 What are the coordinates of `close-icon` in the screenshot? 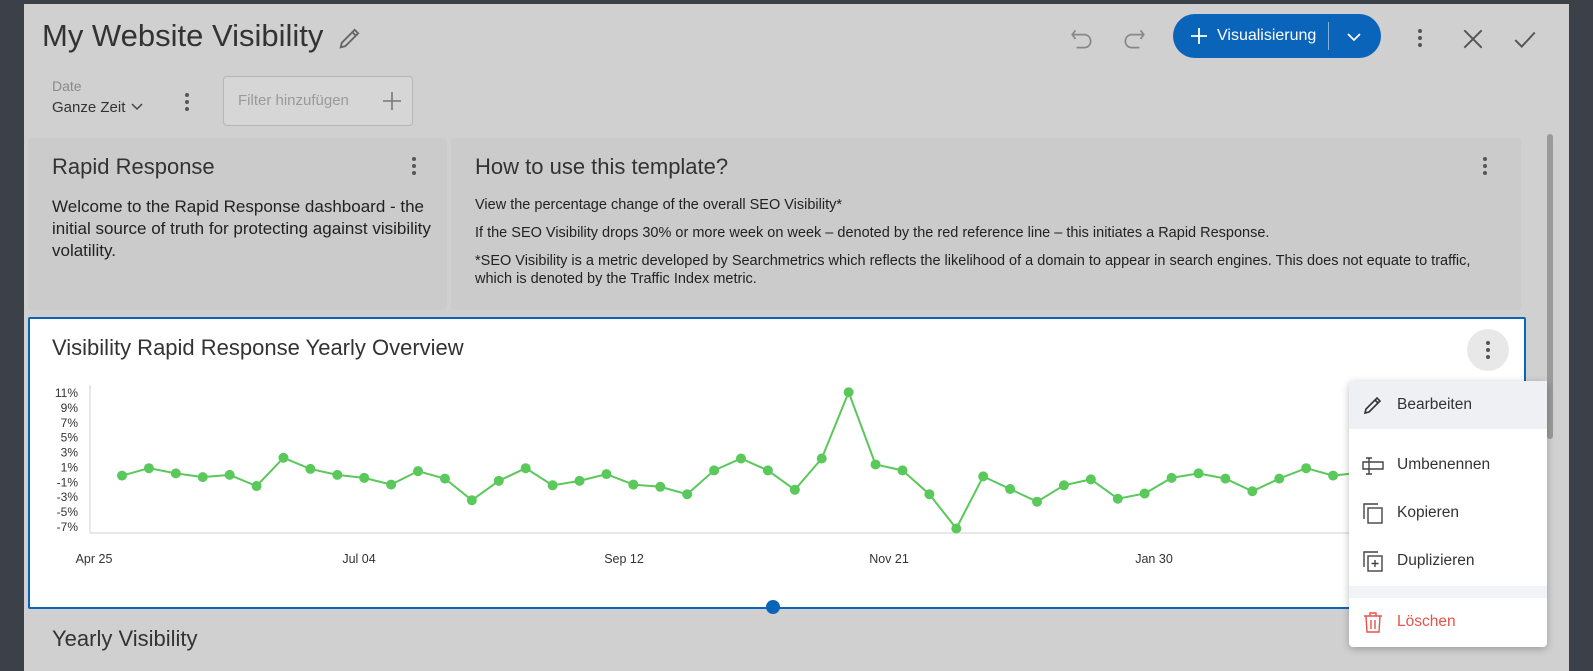 It's located at (1473, 39).